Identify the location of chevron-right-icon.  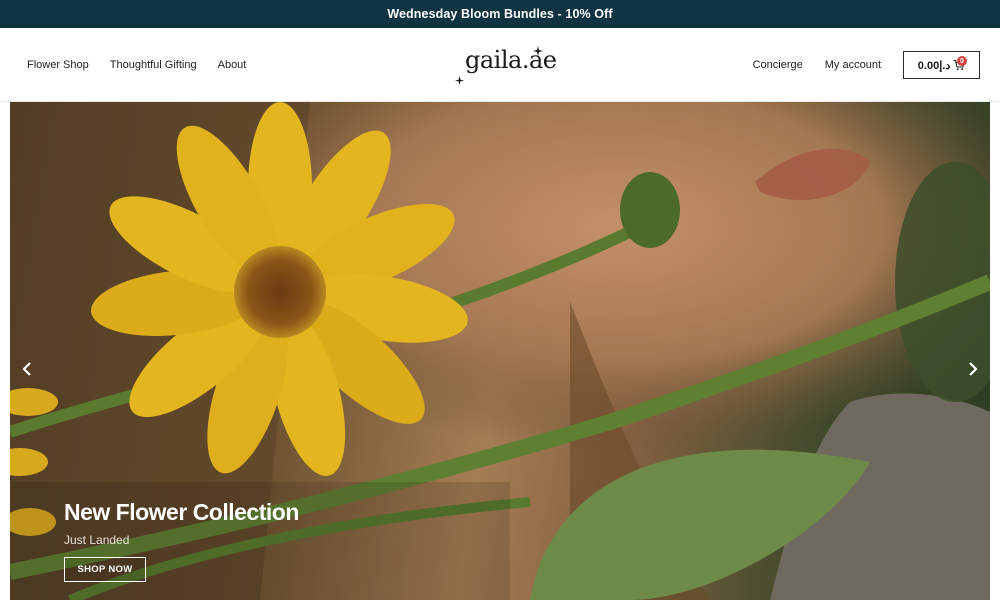
(973, 369).